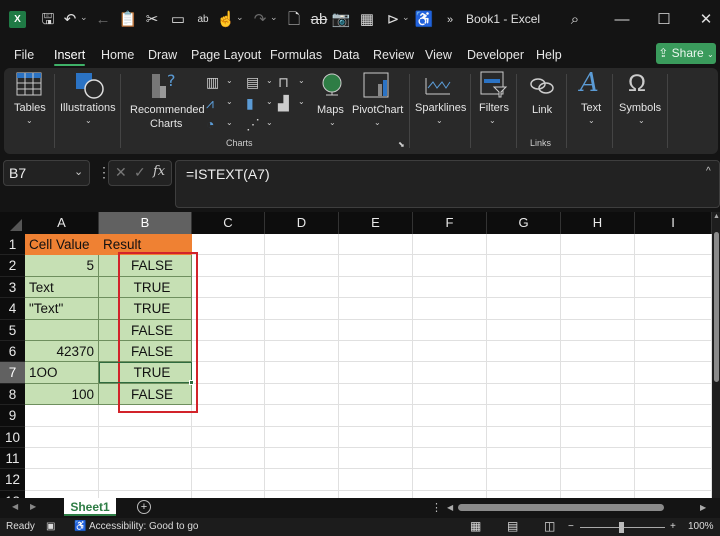  I want to click on cell-c1, so click(228, 245).